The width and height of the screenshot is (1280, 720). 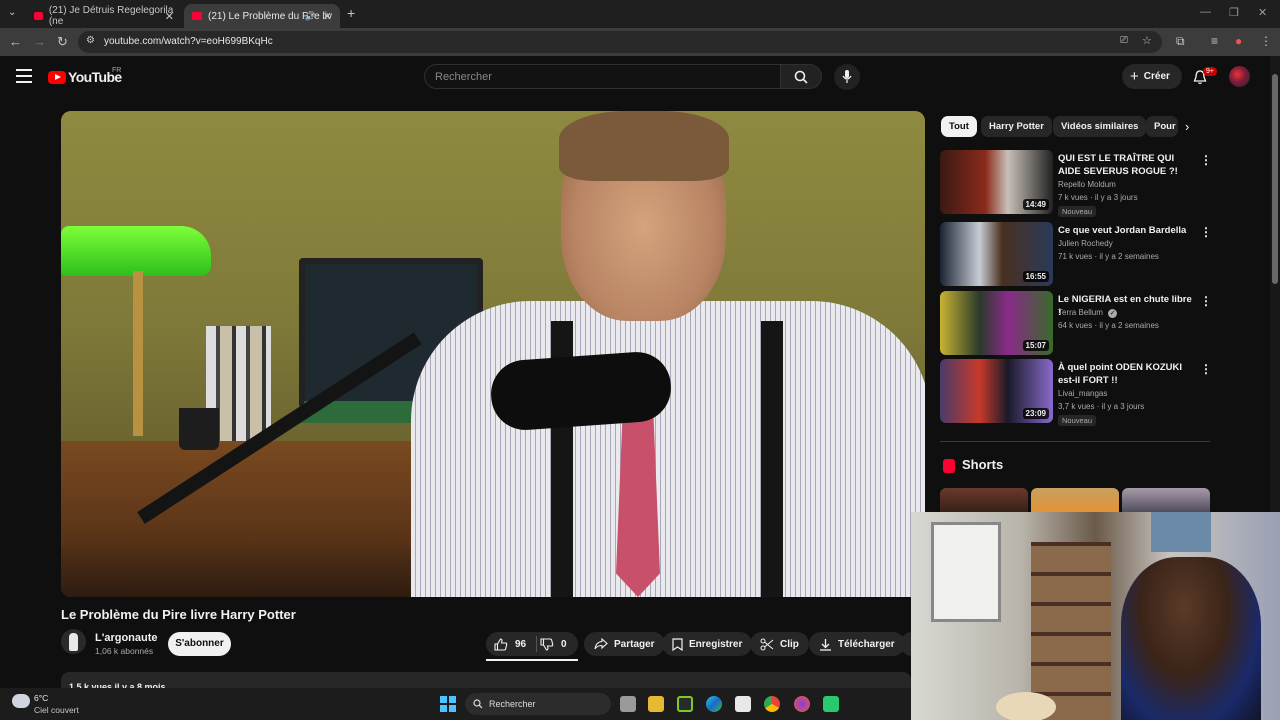 What do you see at coordinates (1035, 413) in the screenshot?
I see `video-duration: 23:09` at bounding box center [1035, 413].